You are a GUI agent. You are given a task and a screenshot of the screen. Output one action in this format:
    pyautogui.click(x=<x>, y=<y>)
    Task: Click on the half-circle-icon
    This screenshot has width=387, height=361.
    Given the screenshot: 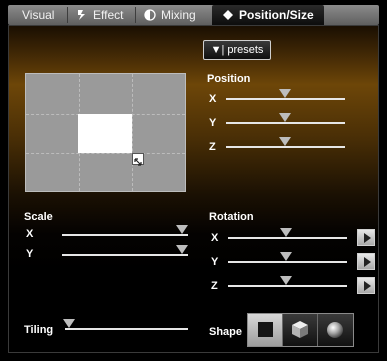 What is the action you would take?
    pyautogui.click(x=150, y=15)
    